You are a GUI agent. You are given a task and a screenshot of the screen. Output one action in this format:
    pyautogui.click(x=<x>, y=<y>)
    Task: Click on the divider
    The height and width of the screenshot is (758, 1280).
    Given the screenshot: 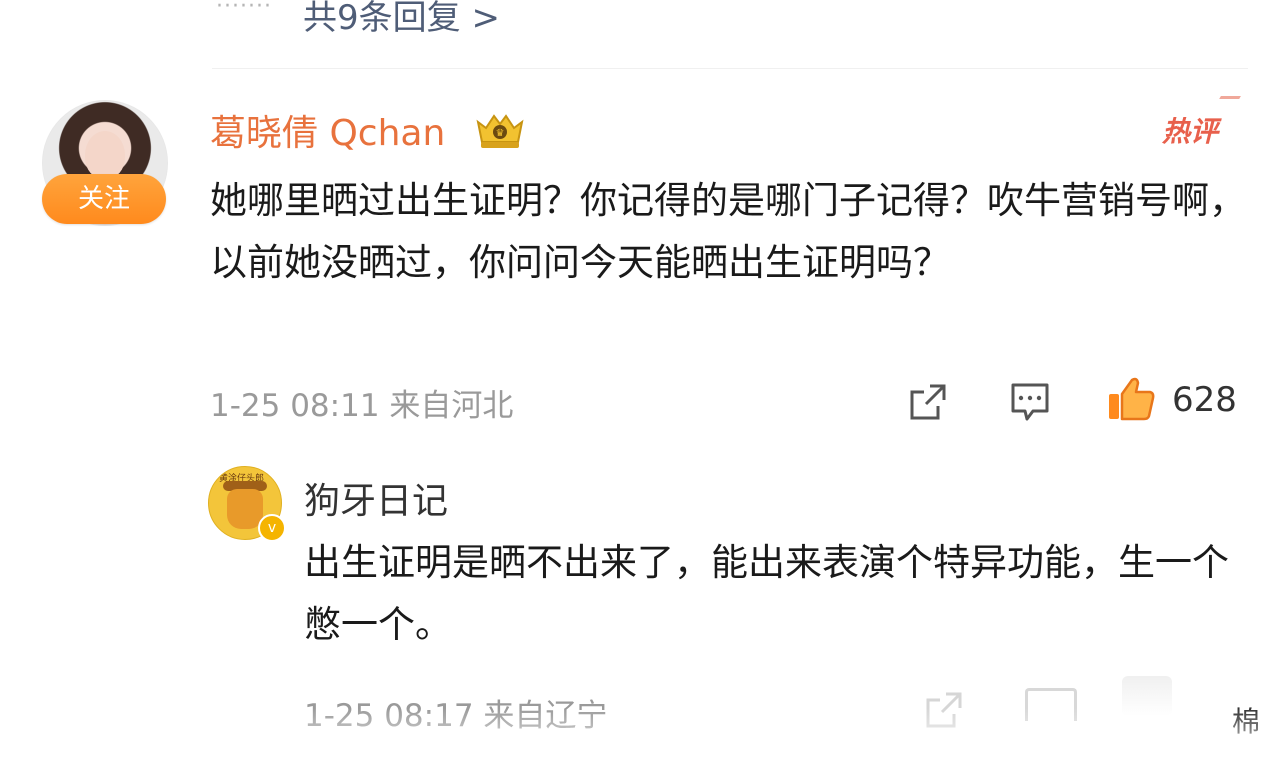 What is the action you would take?
    pyautogui.click(x=730, y=68)
    